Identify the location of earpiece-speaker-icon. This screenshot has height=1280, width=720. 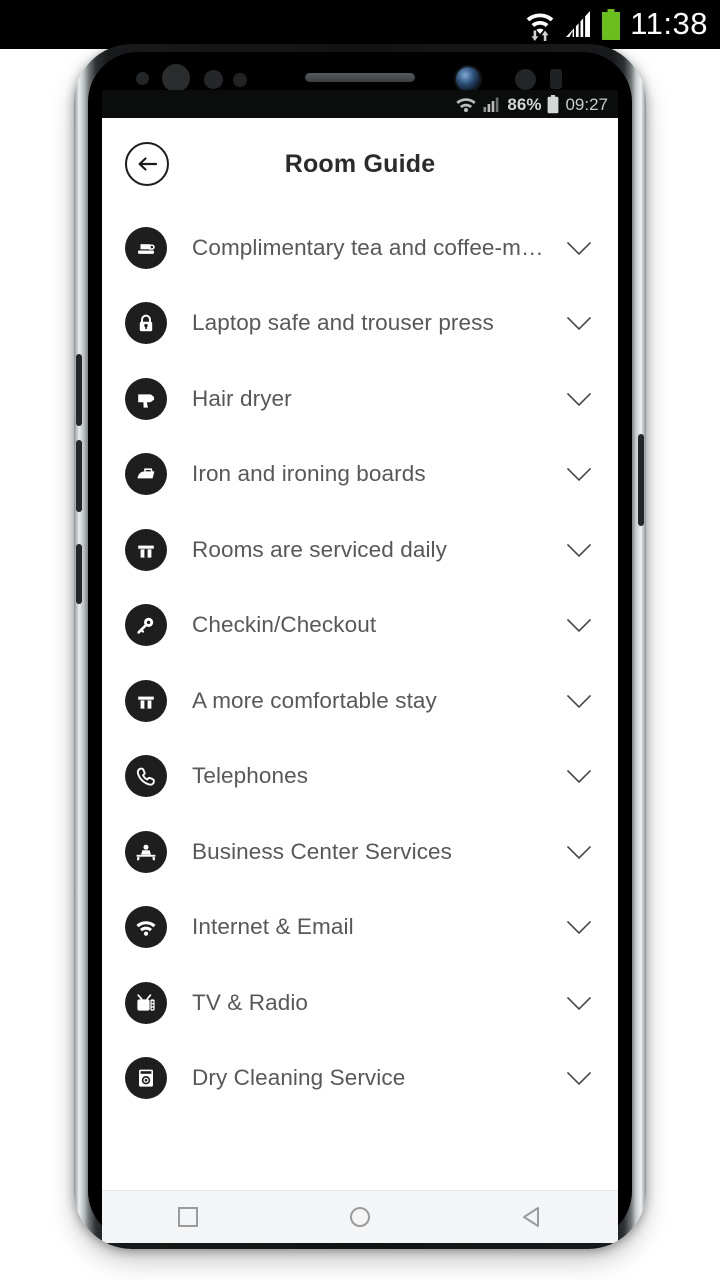
(360, 77).